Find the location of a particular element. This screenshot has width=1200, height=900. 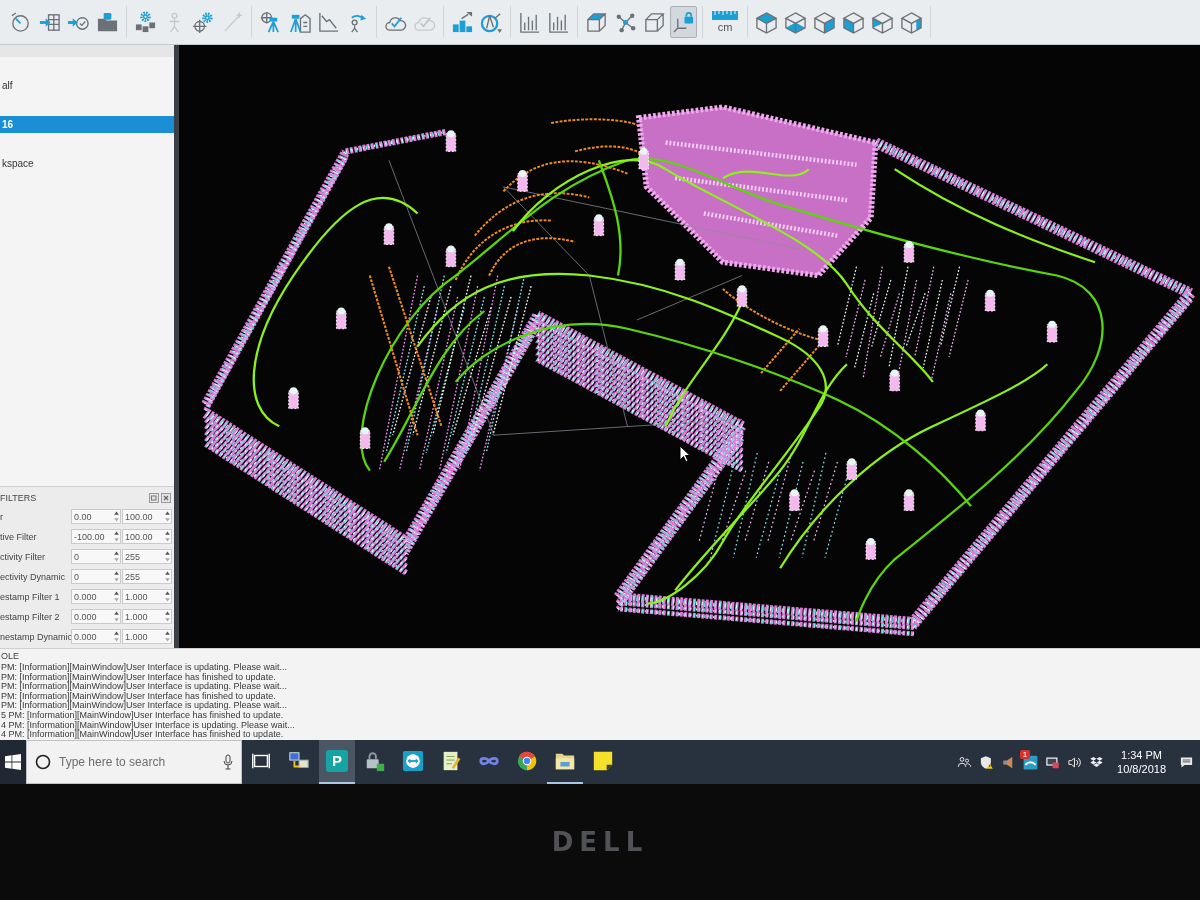

gear-blocks-icon is located at coordinates (145, 22).